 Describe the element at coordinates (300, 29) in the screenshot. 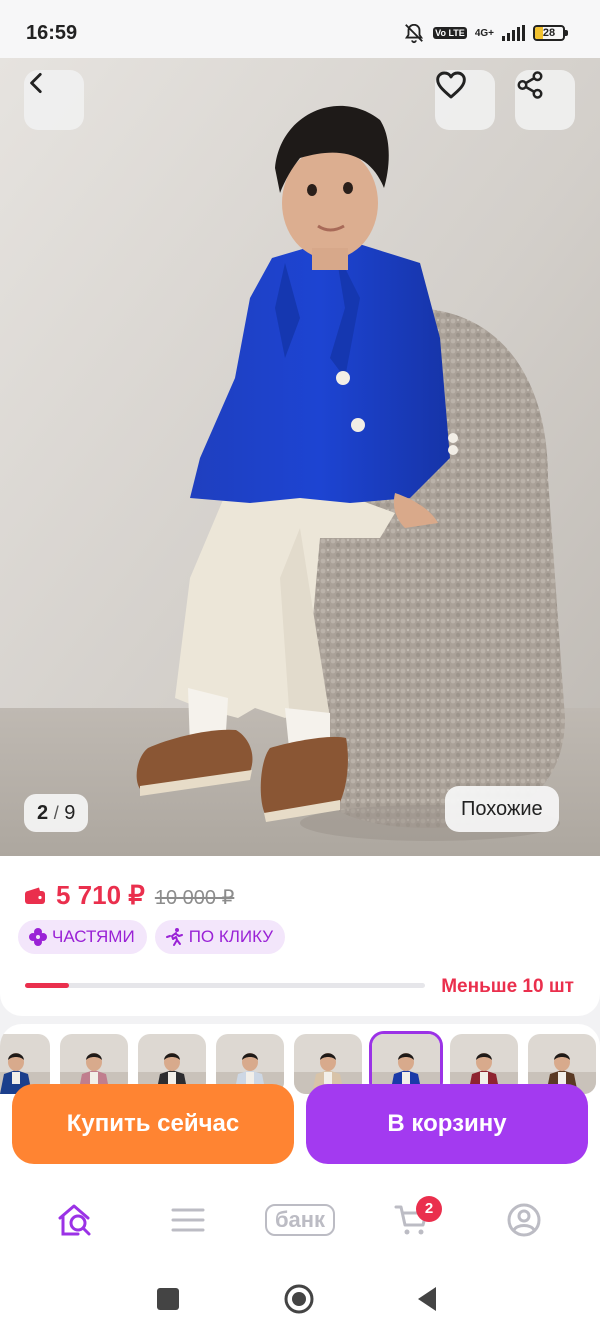

I see `status-bar: 16:59 Vo LTE 4G+ 28` at that location.